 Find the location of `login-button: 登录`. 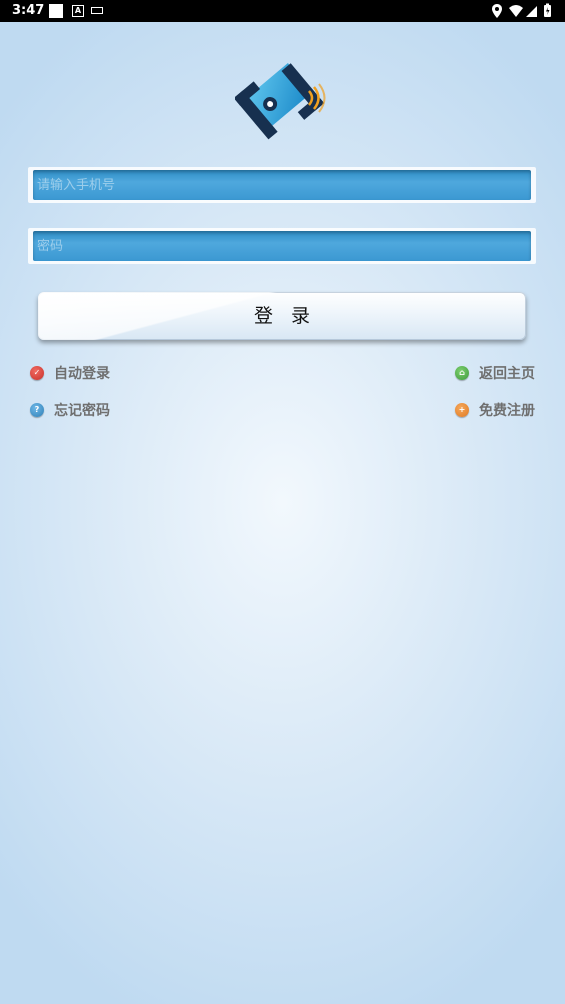

login-button: 登录 is located at coordinates (282, 316).